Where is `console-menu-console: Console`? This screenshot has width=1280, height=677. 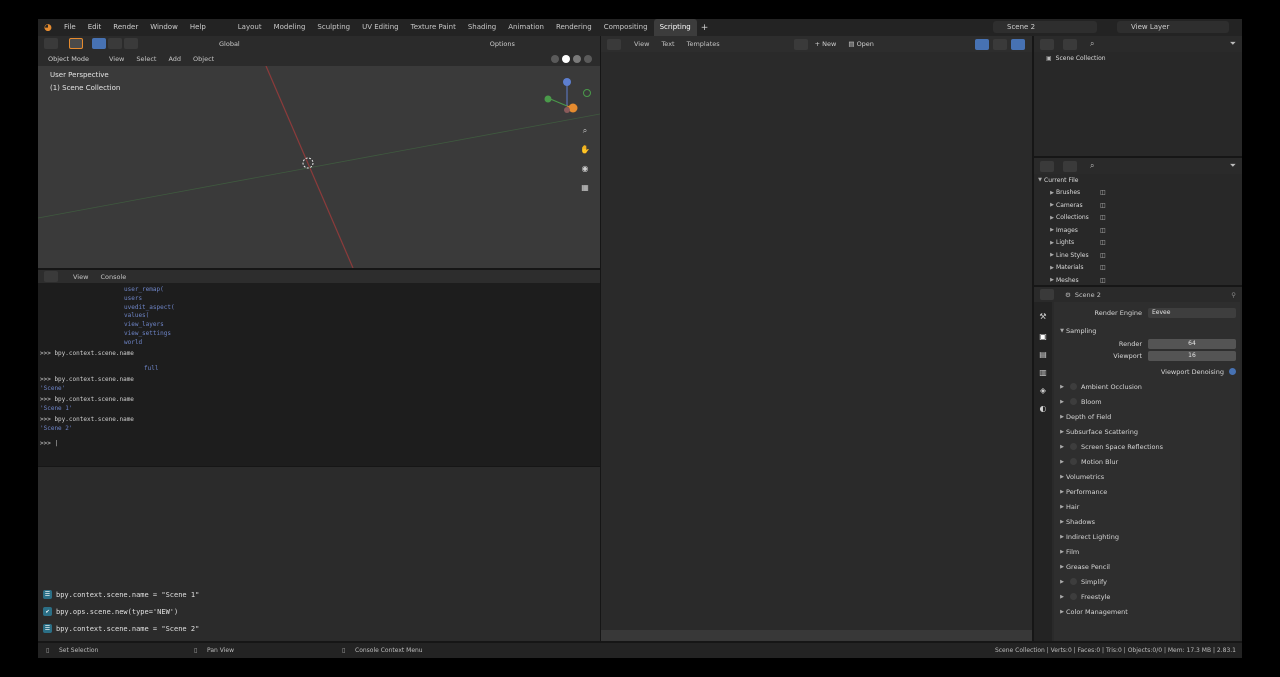 console-menu-console: Console is located at coordinates (113, 277).